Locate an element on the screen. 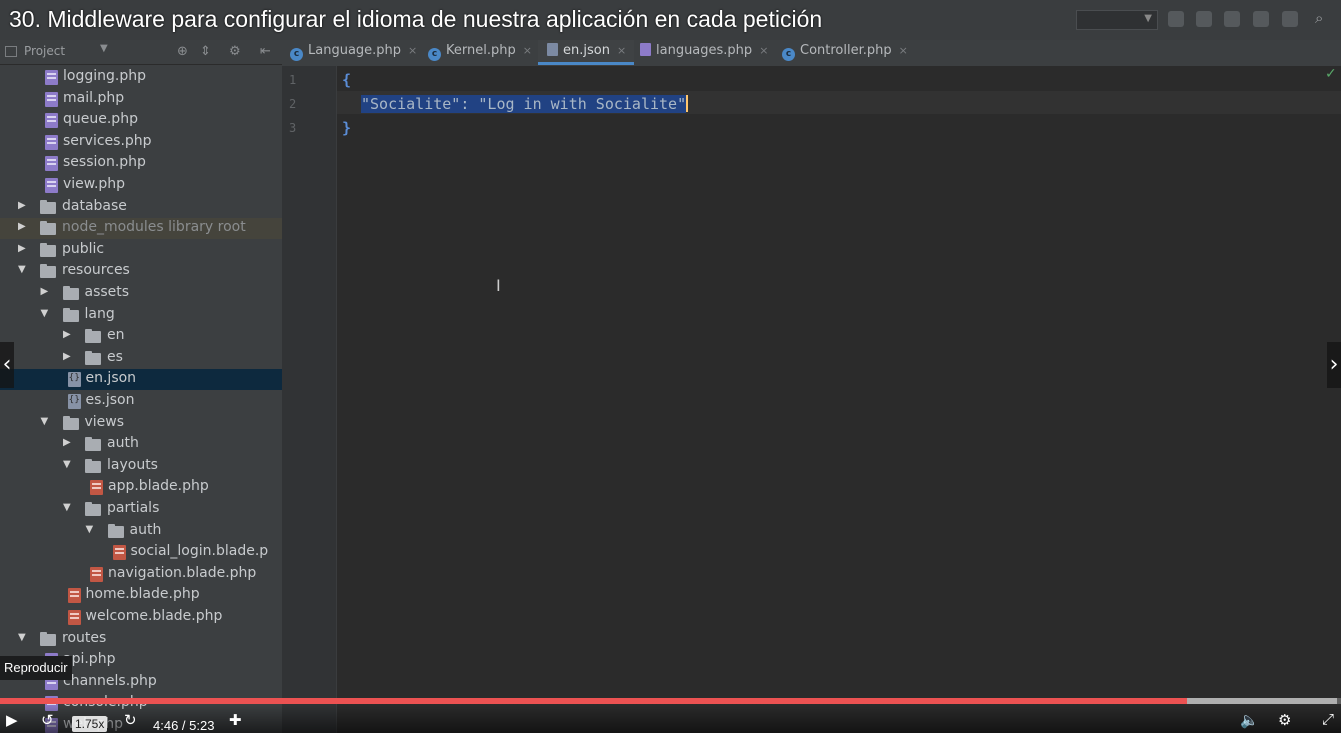 The width and height of the screenshot is (1341, 733). tab-languages-php: languages.php × is located at coordinates (704, 52).